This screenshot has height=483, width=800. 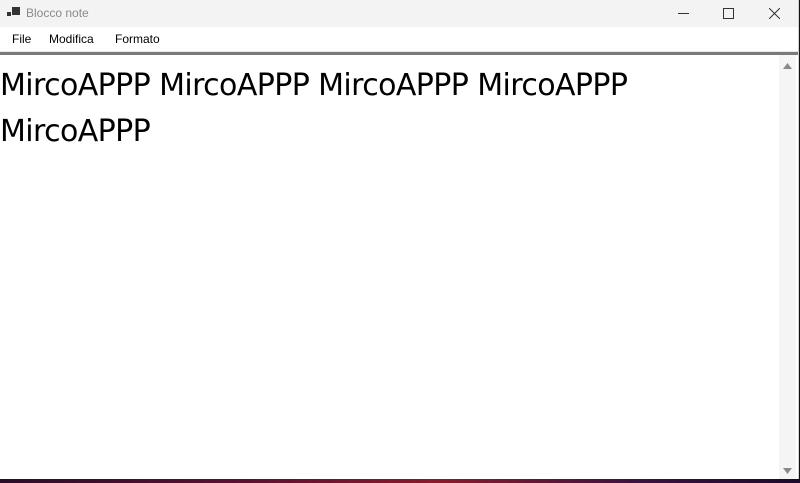 I want to click on close-button, so click(x=774, y=13).